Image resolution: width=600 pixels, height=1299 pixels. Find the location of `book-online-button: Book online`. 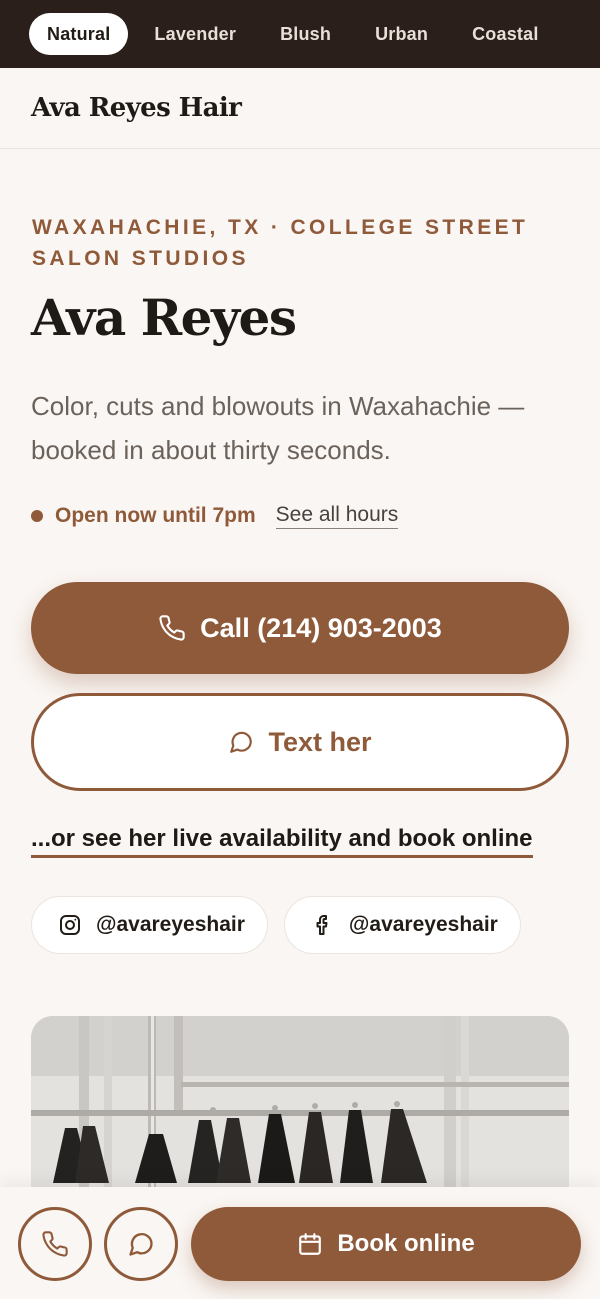

book-online-button: Book online is located at coordinates (386, 1244).